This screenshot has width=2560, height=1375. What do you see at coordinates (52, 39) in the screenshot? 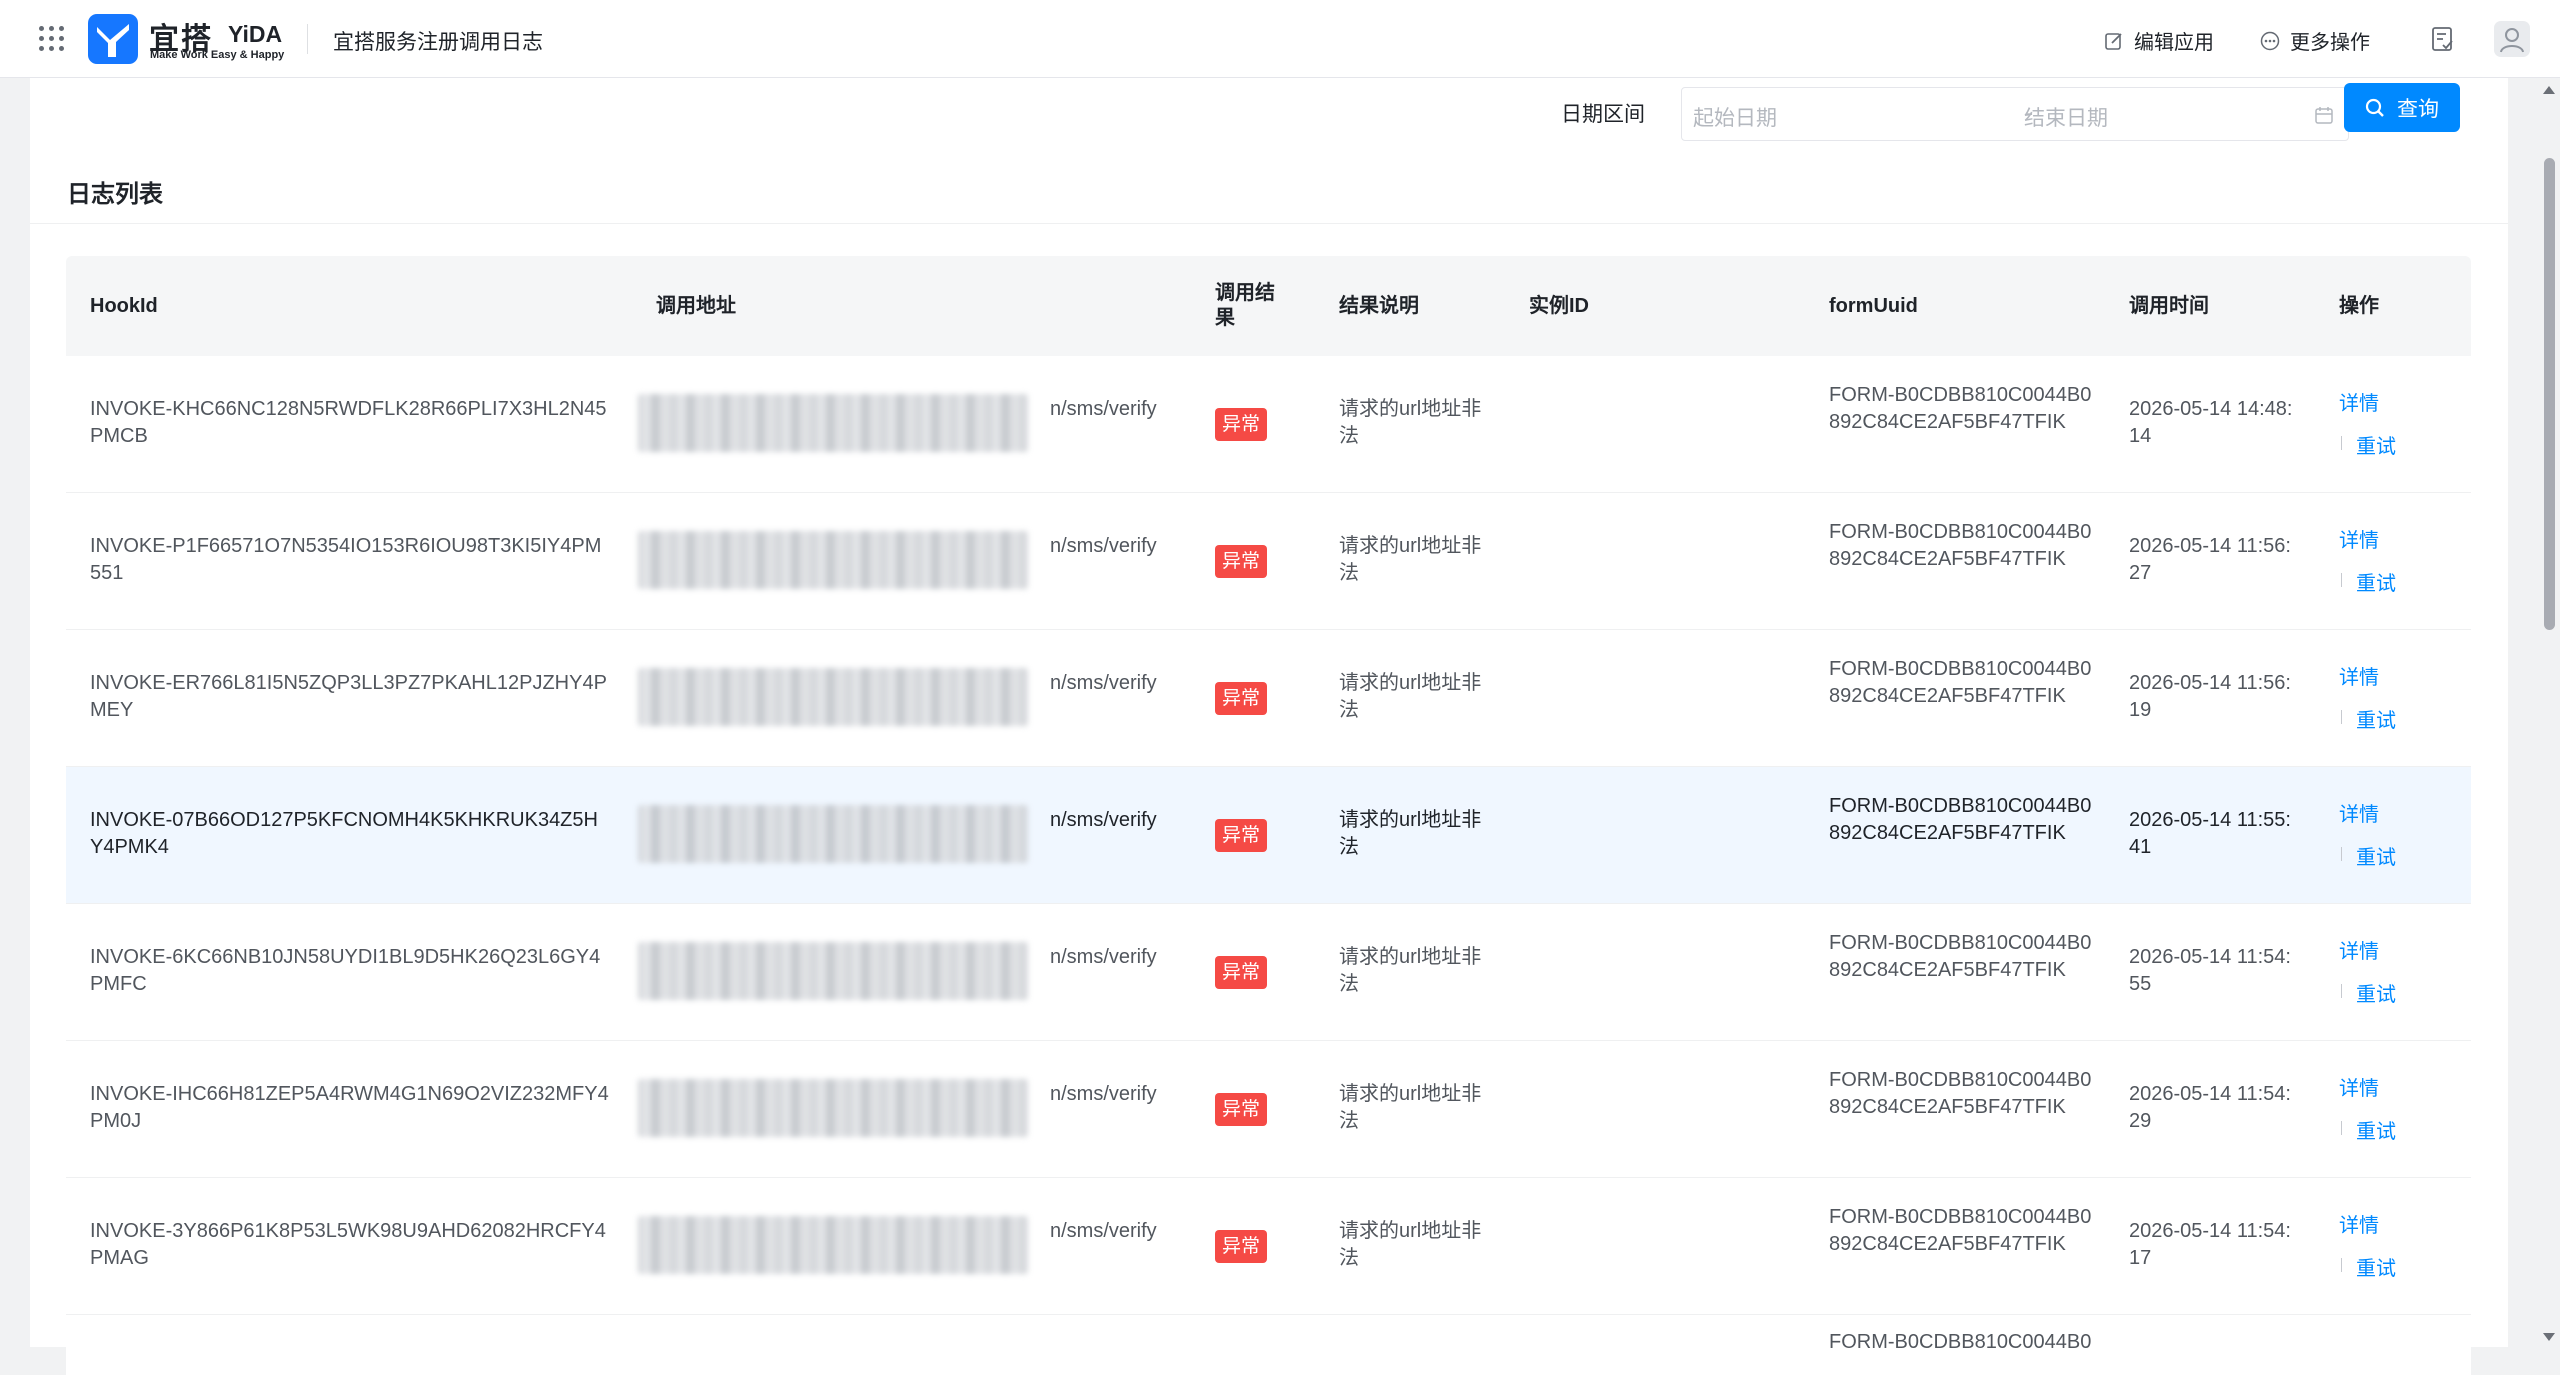
I see `app-grid-icon` at bounding box center [52, 39].